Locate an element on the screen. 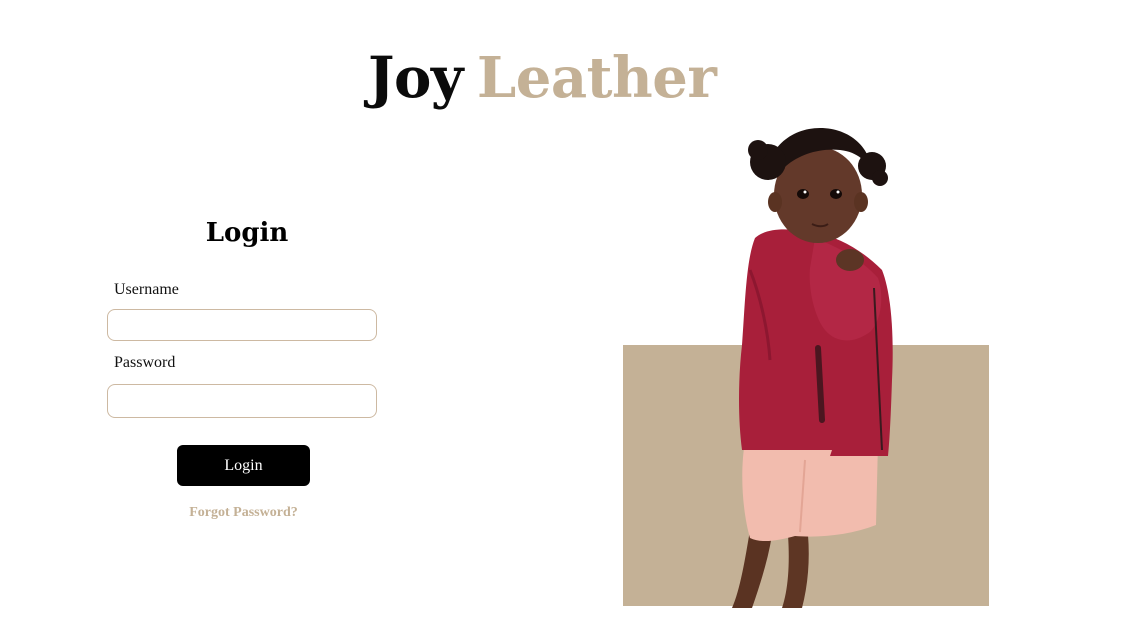  username-input is located at coordinates (242, 325).